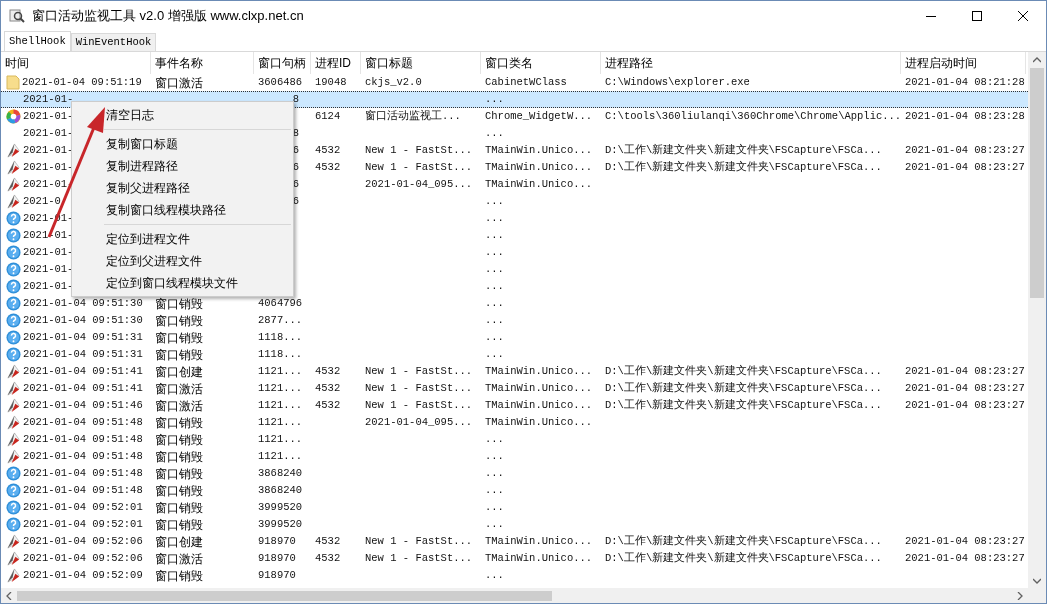  What do you see at coordinates (13, 252) in the screenshot?
I see `help-icon` at bounding box center [13, 252].